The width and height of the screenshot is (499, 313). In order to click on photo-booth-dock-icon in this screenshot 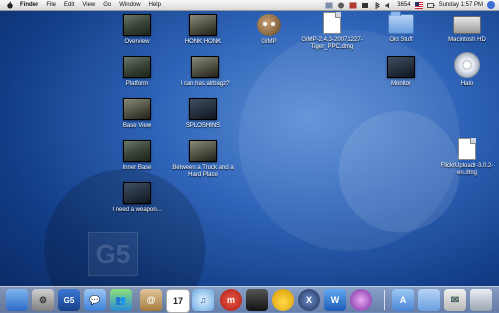, I will do `click(257, 300)`.